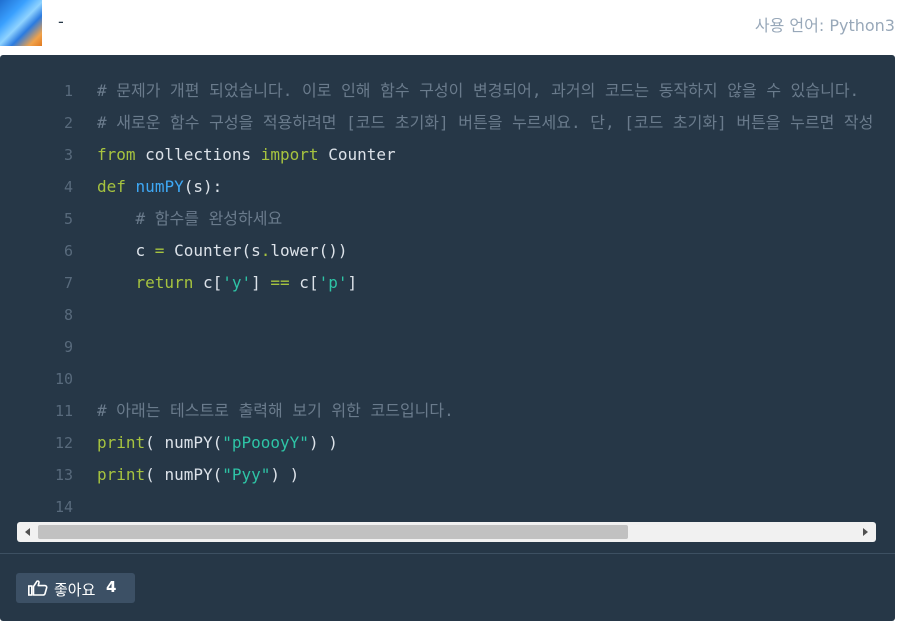 Image resolution: width=897 pixels, height=621 pixels. What do you see at coordinates (440, 475) in the screenshot?
I see `code-line: 13 print( numPY("Pyy") )` at bounding box center [440, 475].